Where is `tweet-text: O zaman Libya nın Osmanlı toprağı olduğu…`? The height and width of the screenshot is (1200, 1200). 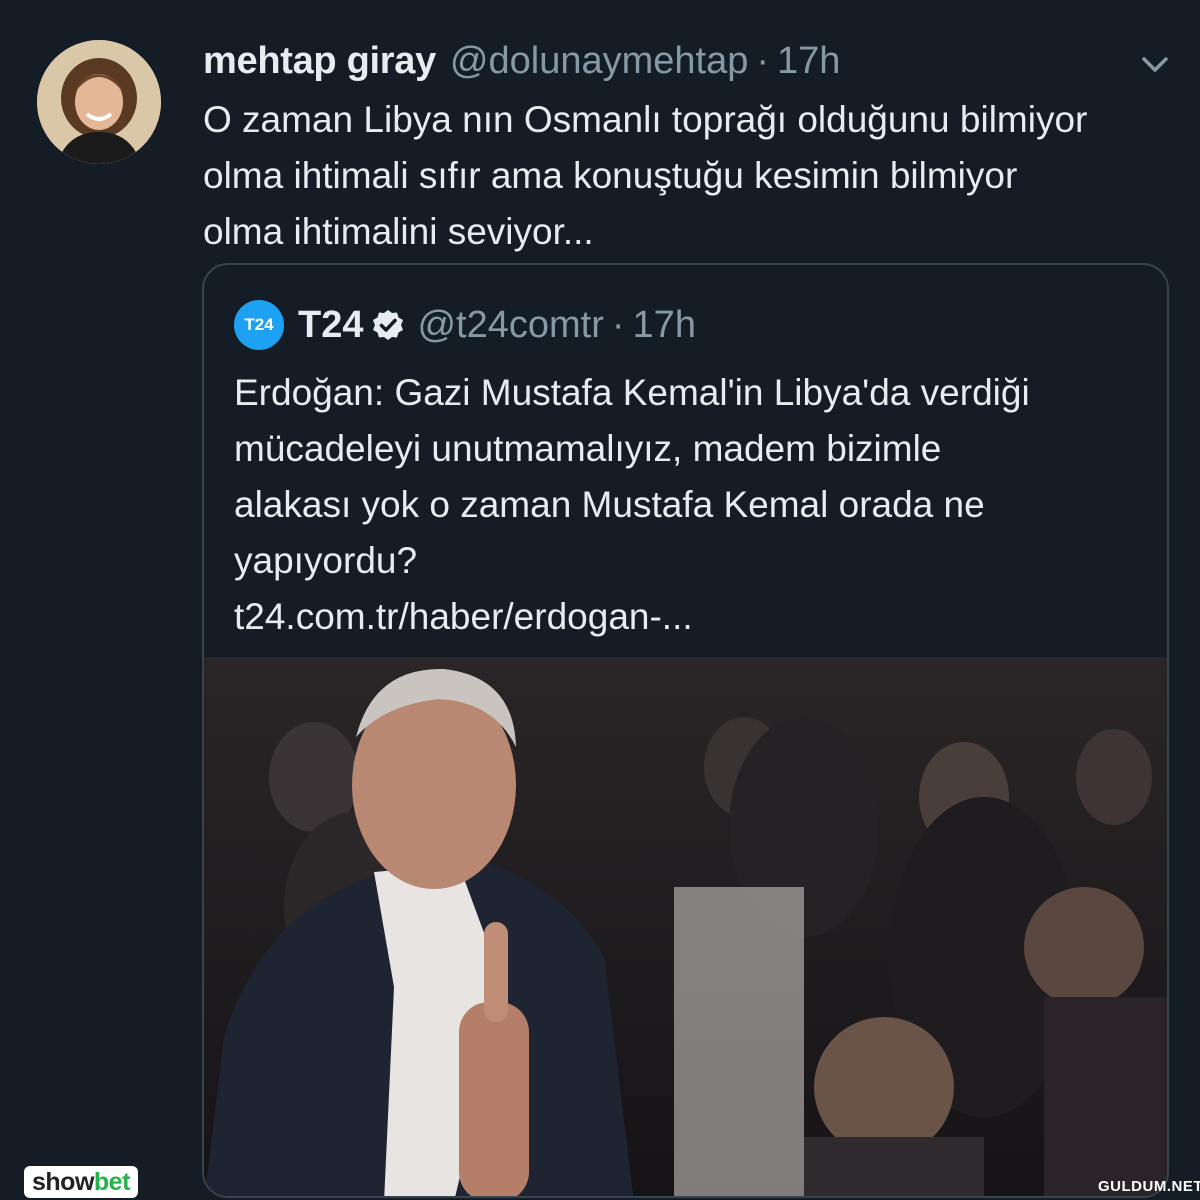
tweet-text: O zaman Libya nın Osmanlı toprağı olduğu… is located at coordinates (645, 175).